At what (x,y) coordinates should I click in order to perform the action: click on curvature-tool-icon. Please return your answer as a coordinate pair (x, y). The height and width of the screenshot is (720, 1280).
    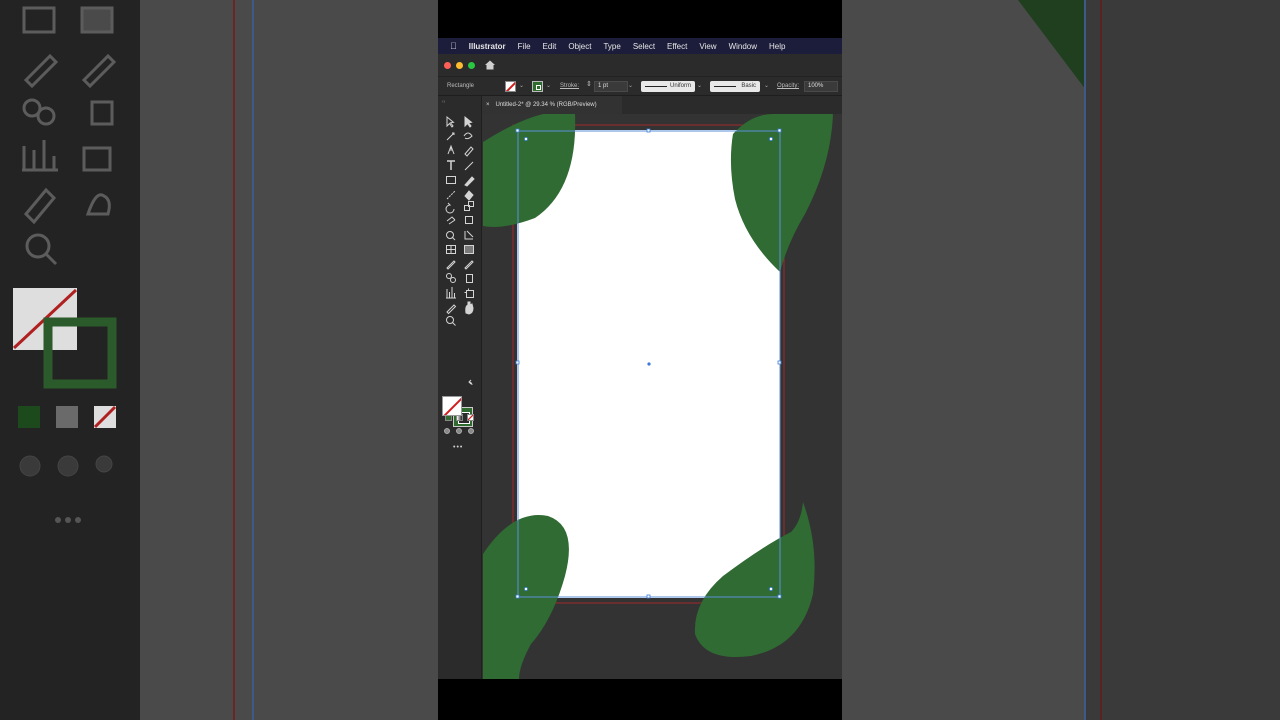
    Looking at the image, I should click on (469, 151).